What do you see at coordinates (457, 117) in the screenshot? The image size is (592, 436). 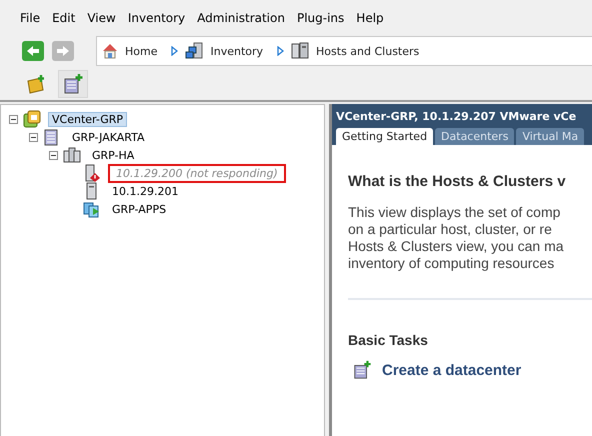 I see `panel-title: VCenter-GRP, 10.1.29.207 VMware vCe` at bounding box center [457, 117].